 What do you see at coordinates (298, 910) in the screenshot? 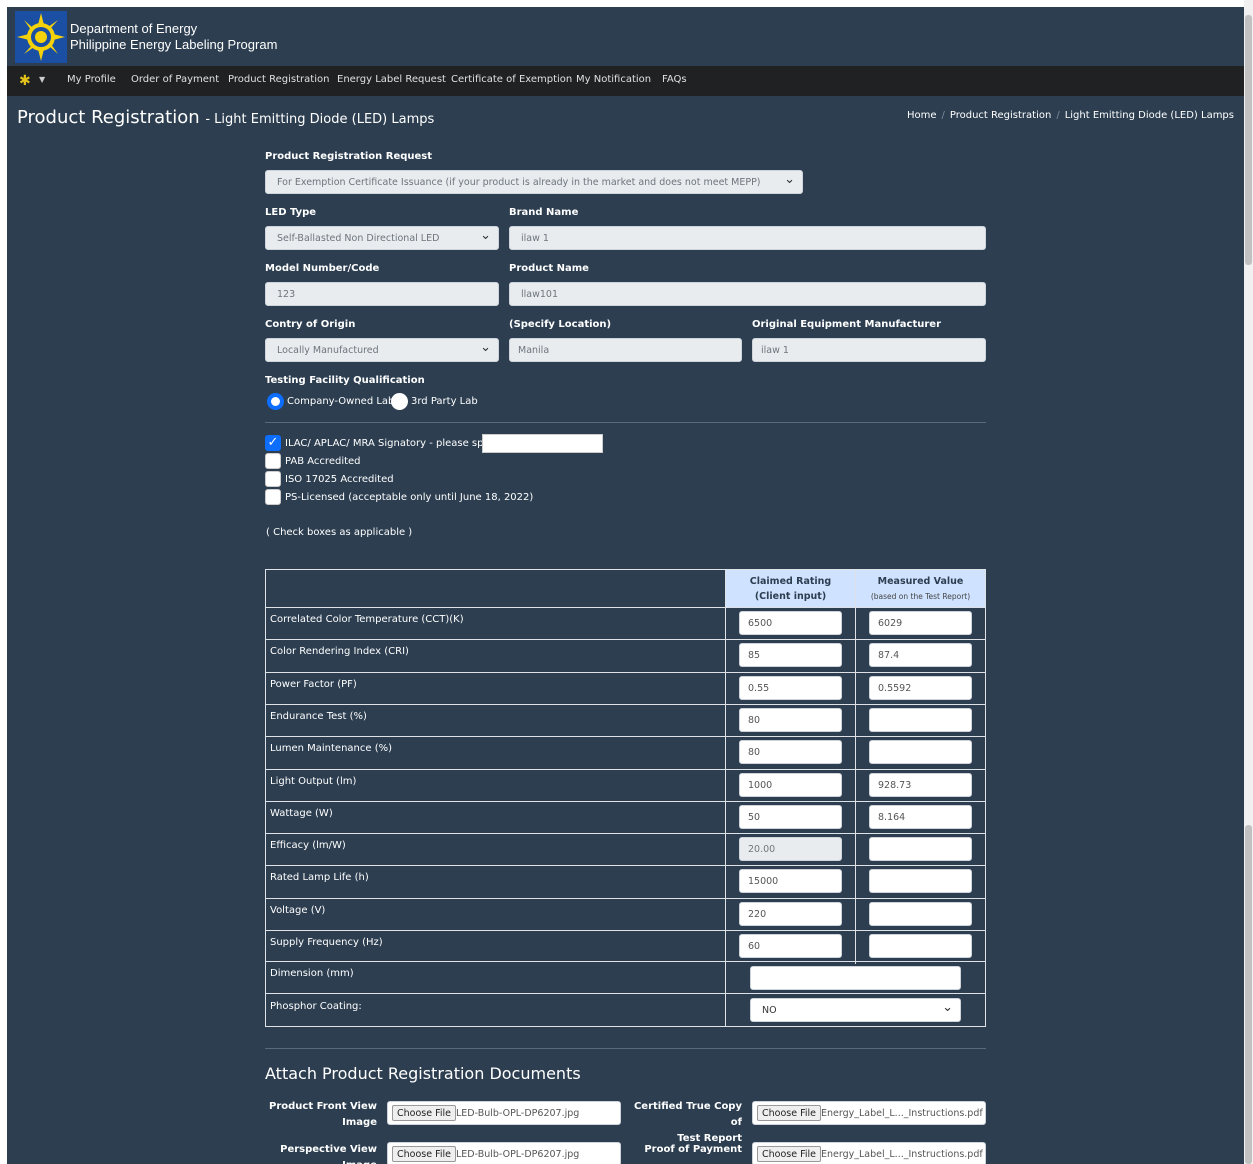
I see `rating-row-label: Voltage (V)` at bounding box center [298, 910].